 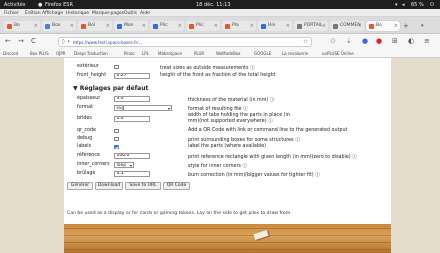 What do you see at coordinates (116, 130) in the screenshot?
I see `qr-code-checkbox` at bounding box center [116, 130].